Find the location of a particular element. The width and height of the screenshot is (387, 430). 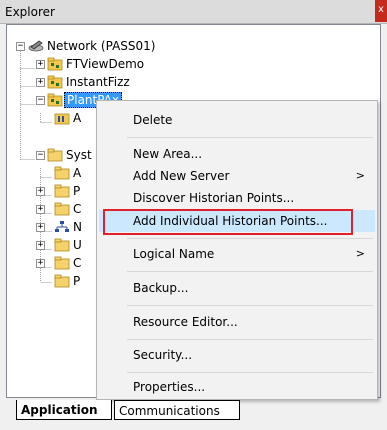

tree-item-label: InstantFizz is located at coordinates (98, 82).